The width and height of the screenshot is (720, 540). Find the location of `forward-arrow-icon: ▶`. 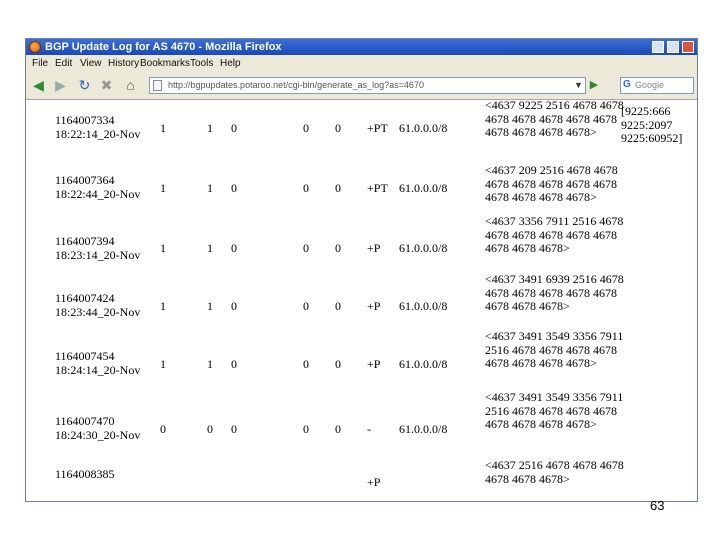

forward-arrow-icon: ▶ is located at coordinates (60, 85).